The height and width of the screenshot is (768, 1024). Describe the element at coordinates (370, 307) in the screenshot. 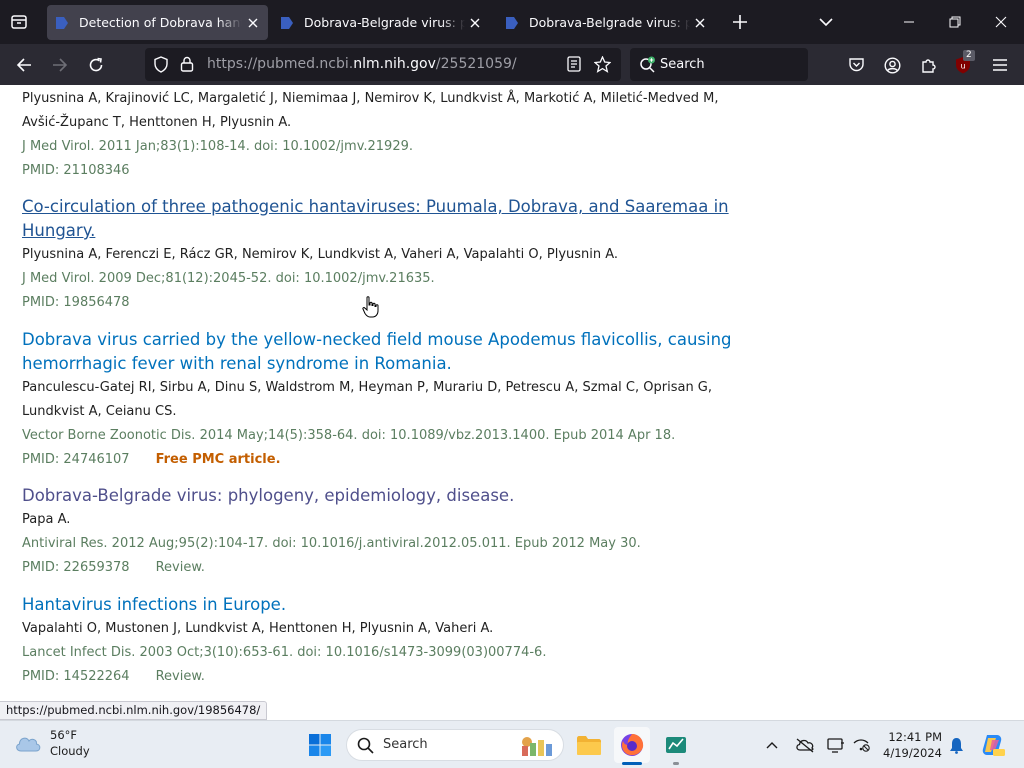

I see `hand-pointer-cursor-icon` at that location.